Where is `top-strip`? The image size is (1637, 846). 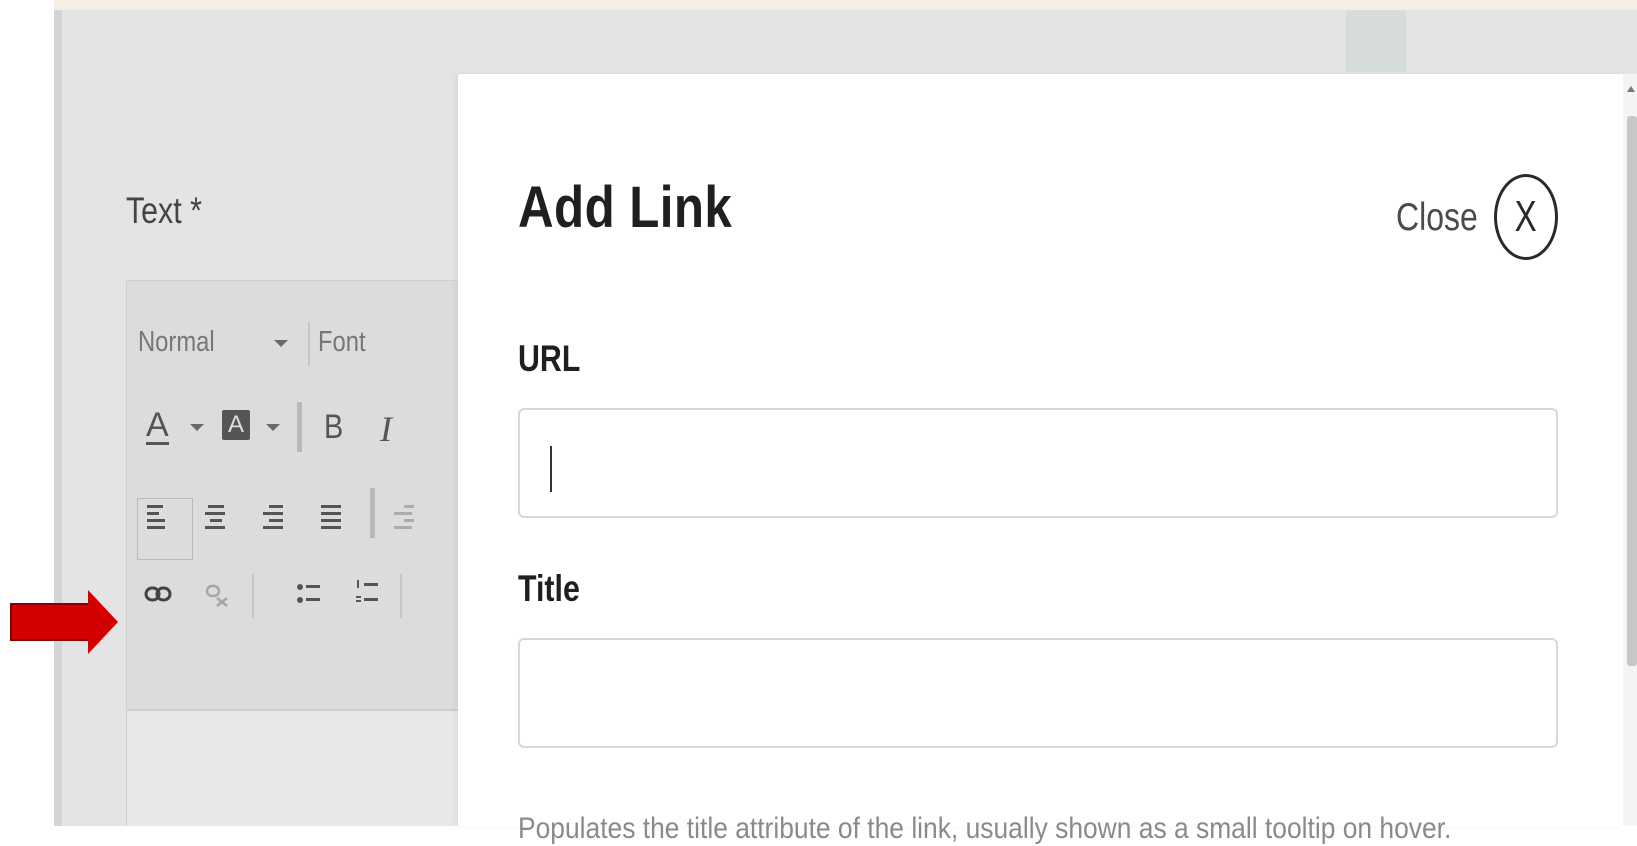
top-strip is located at coordinates (818, 5).